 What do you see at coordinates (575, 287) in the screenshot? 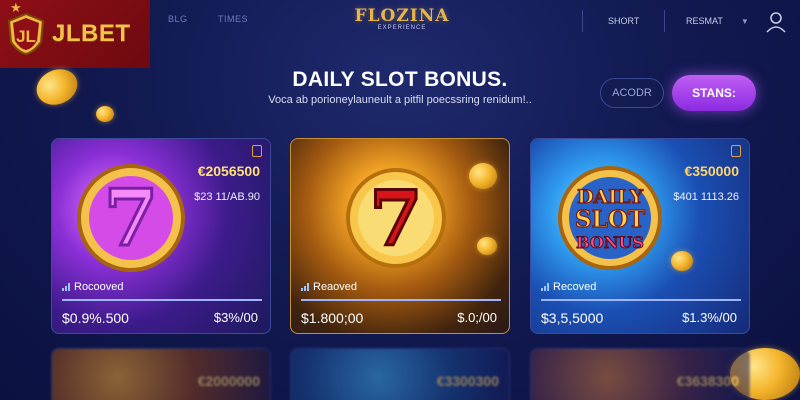
I see `card-status-label: Recoved` at bounding box center [575, 287].